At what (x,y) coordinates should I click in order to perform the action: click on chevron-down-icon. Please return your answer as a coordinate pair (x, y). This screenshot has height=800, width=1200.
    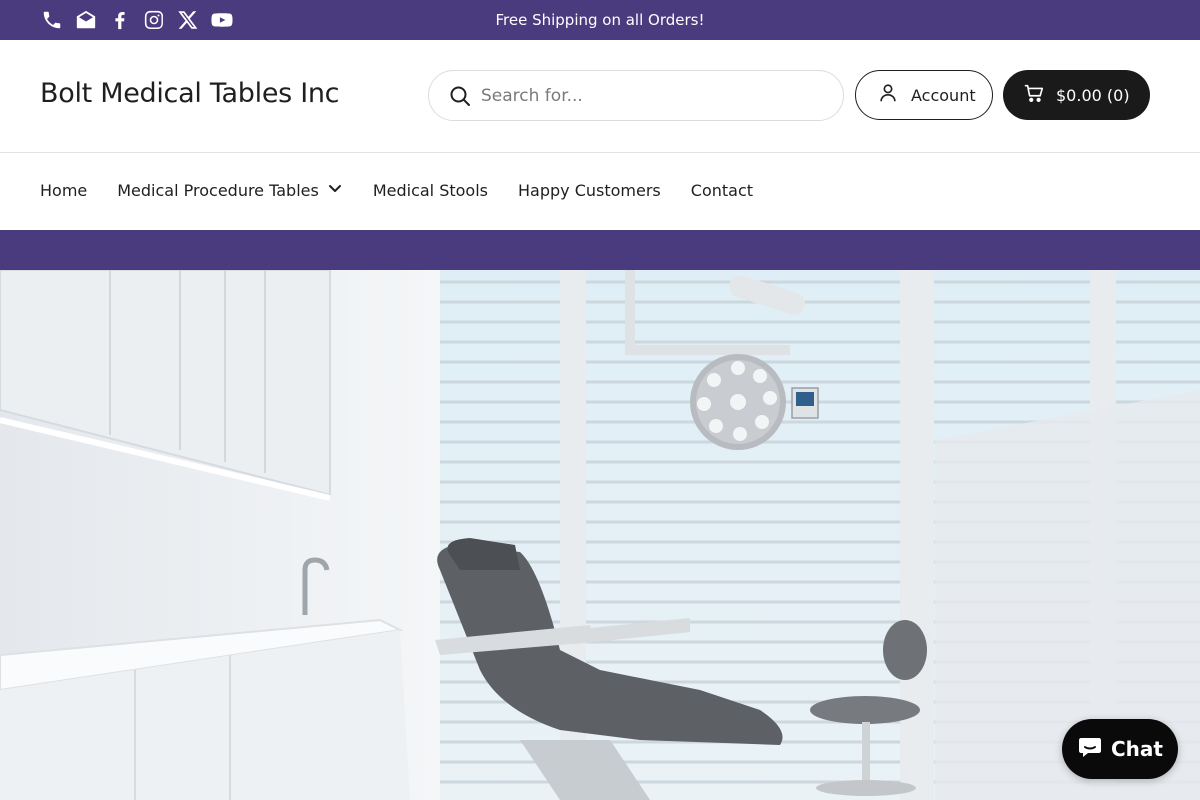
    Looking at the image, I should click on (335, 190).